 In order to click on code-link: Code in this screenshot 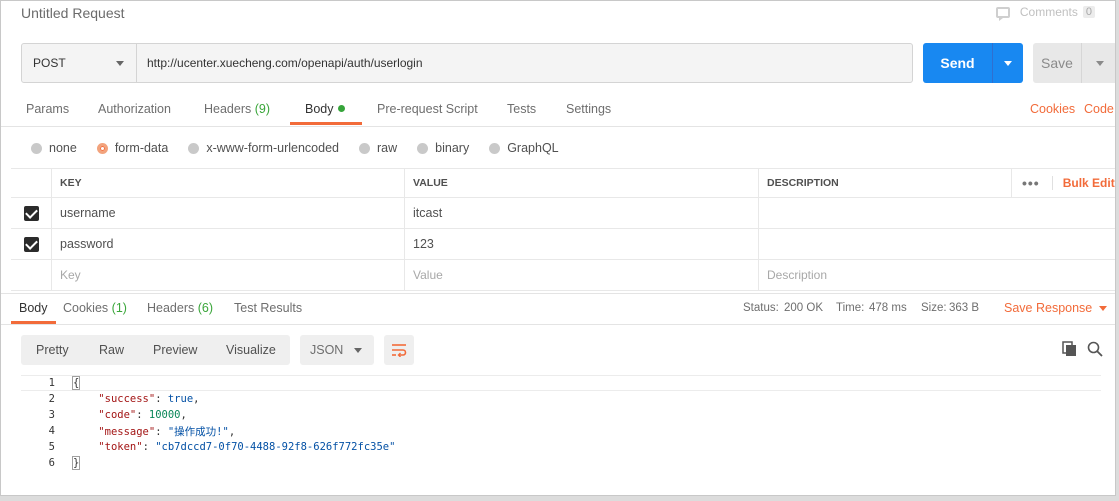, I will do `click(1099, 109)`.